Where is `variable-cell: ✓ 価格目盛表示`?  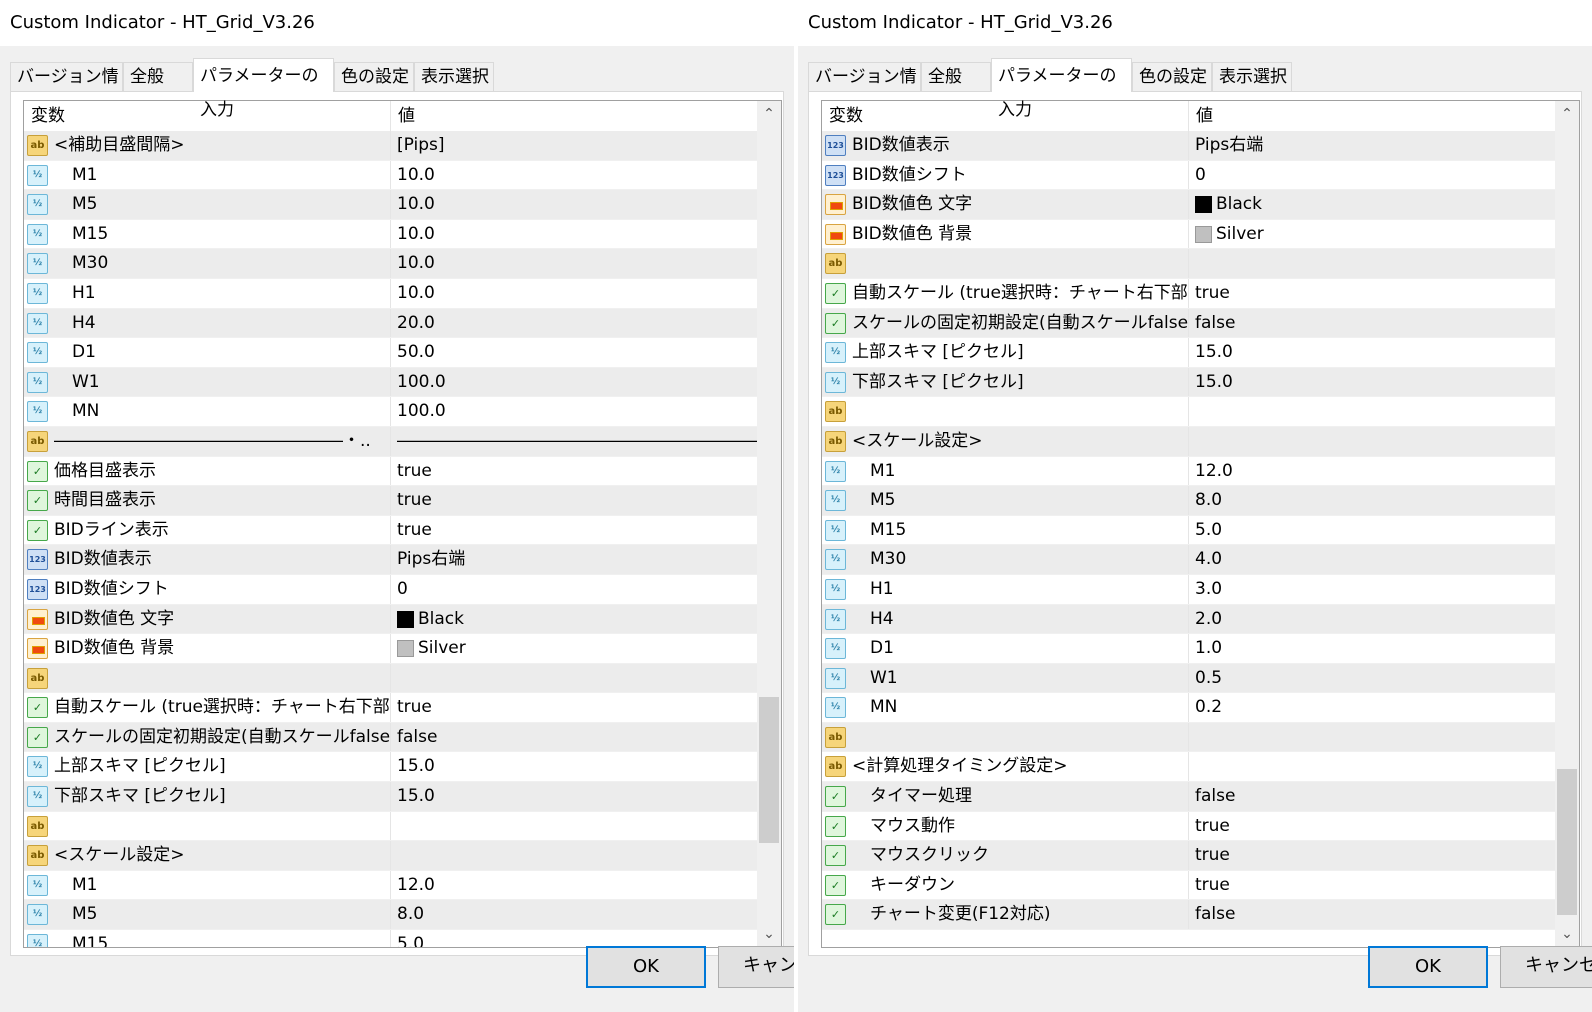
variable-cell: ✓ 価格目盛表示 is located at coordinates (207, 471).